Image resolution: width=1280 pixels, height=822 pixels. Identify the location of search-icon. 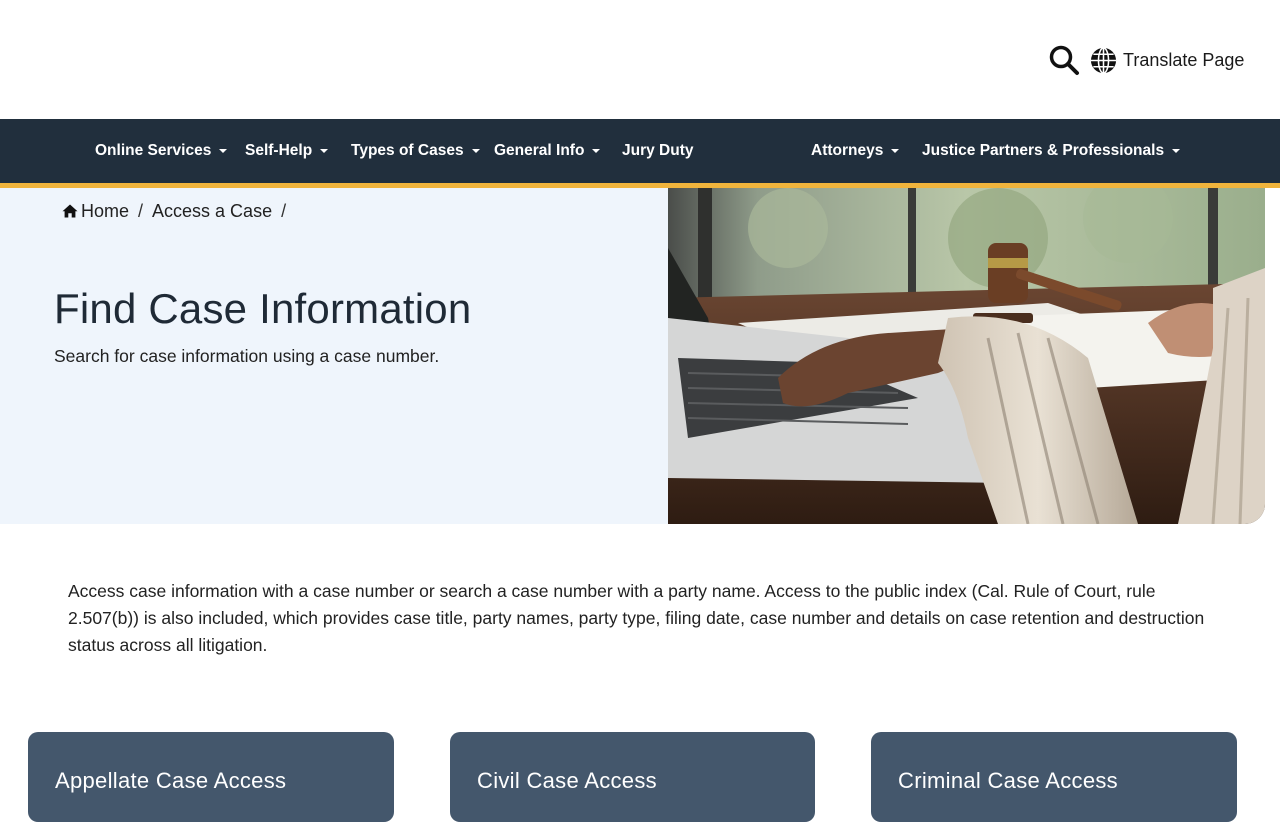
(1064, 60).